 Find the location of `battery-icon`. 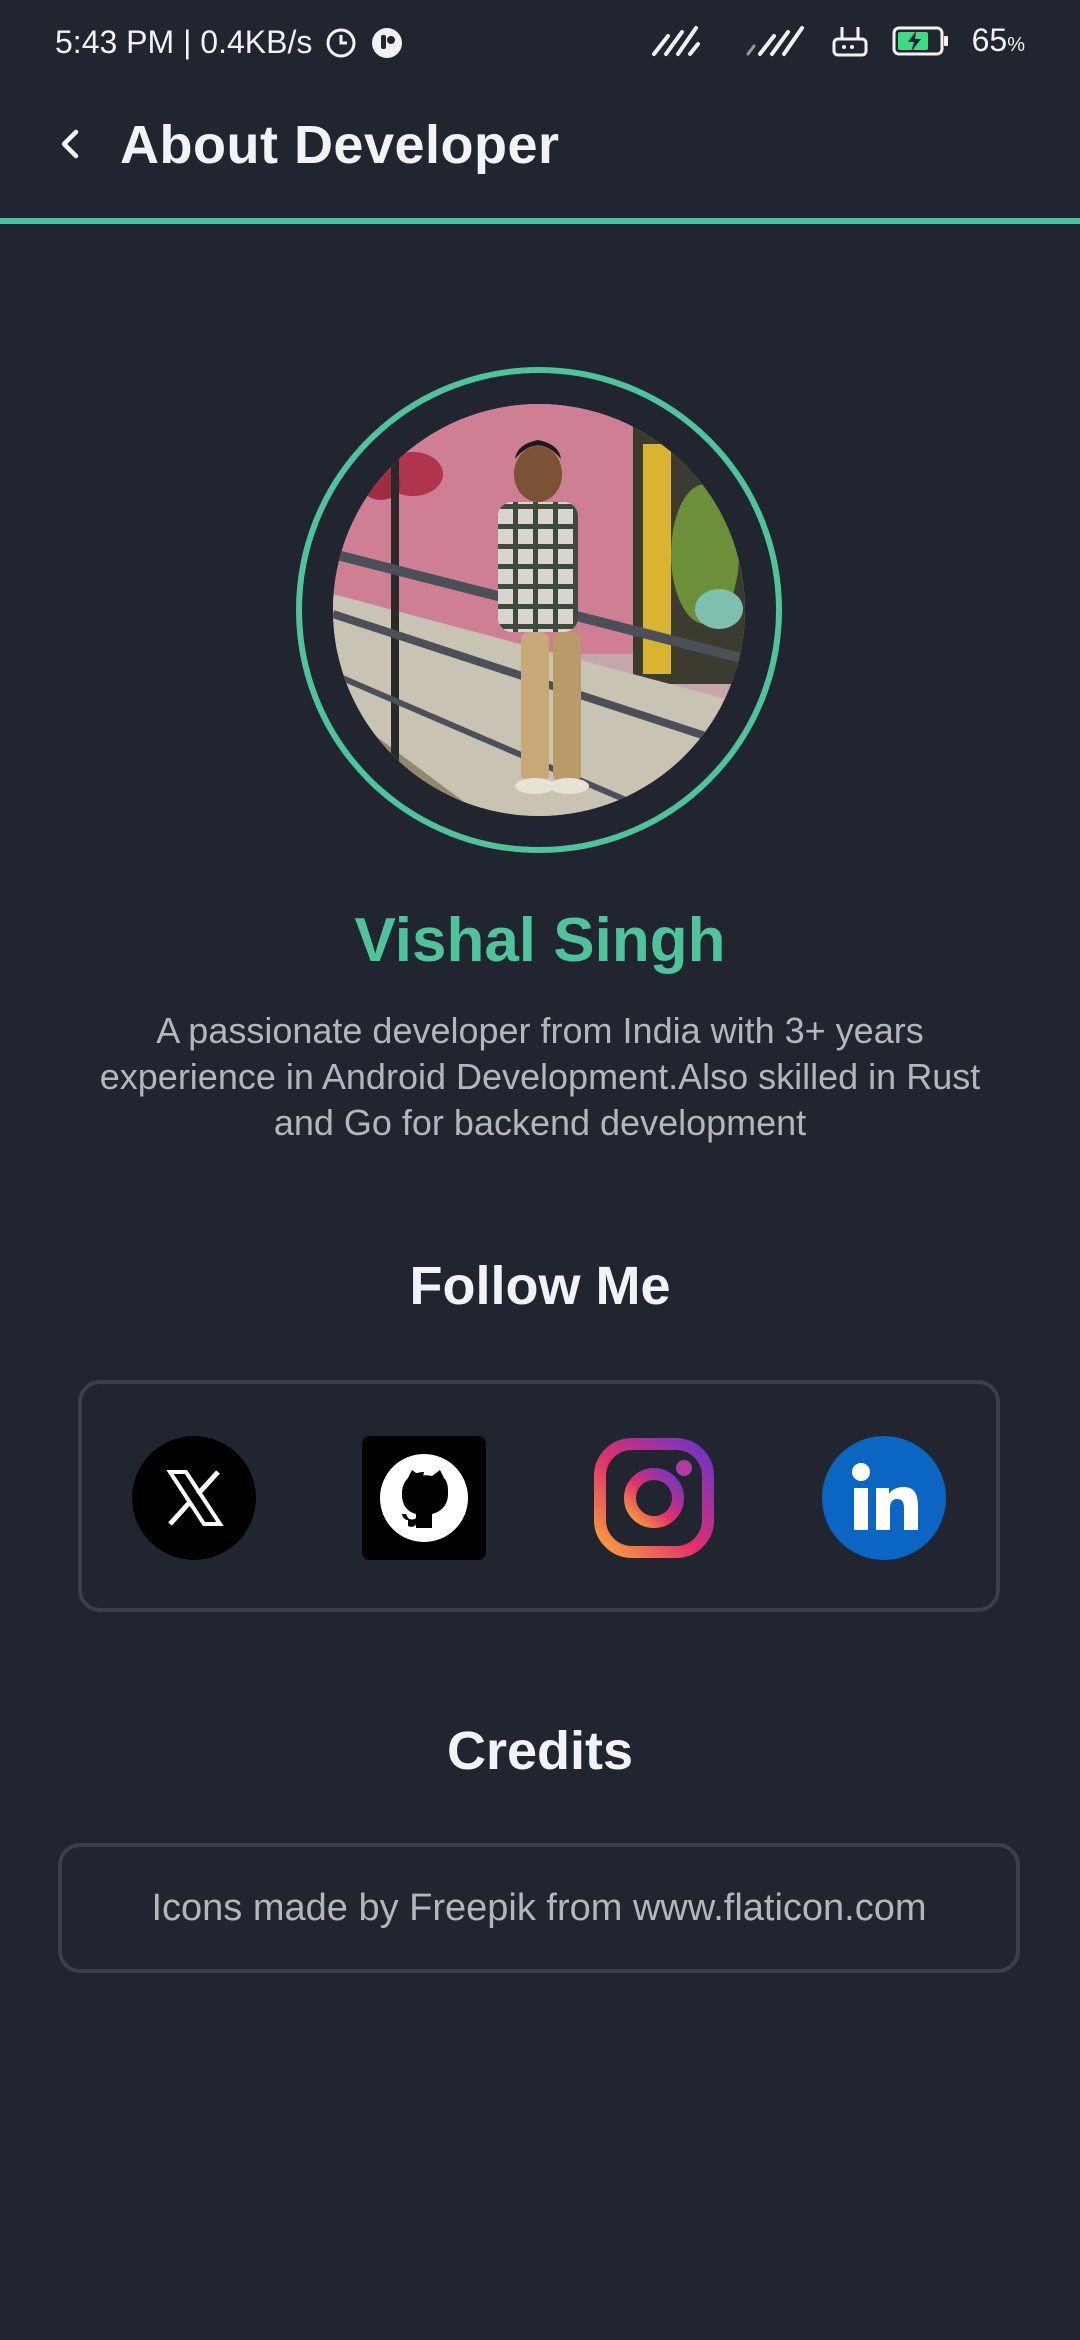

battery-icon is located at coordinates (921, 41).